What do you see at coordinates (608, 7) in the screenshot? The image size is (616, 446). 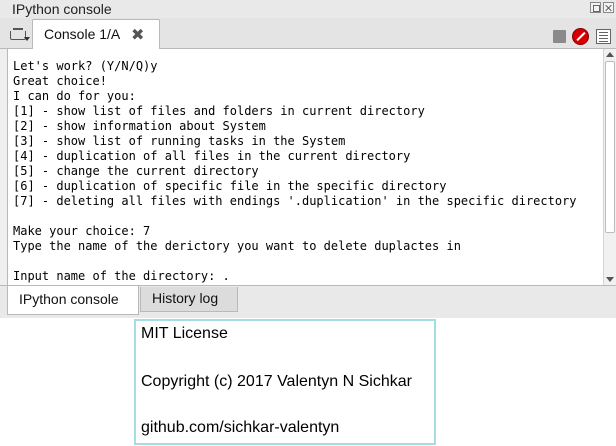 I see `close-pane-icon` at bounding box center [608, 7].